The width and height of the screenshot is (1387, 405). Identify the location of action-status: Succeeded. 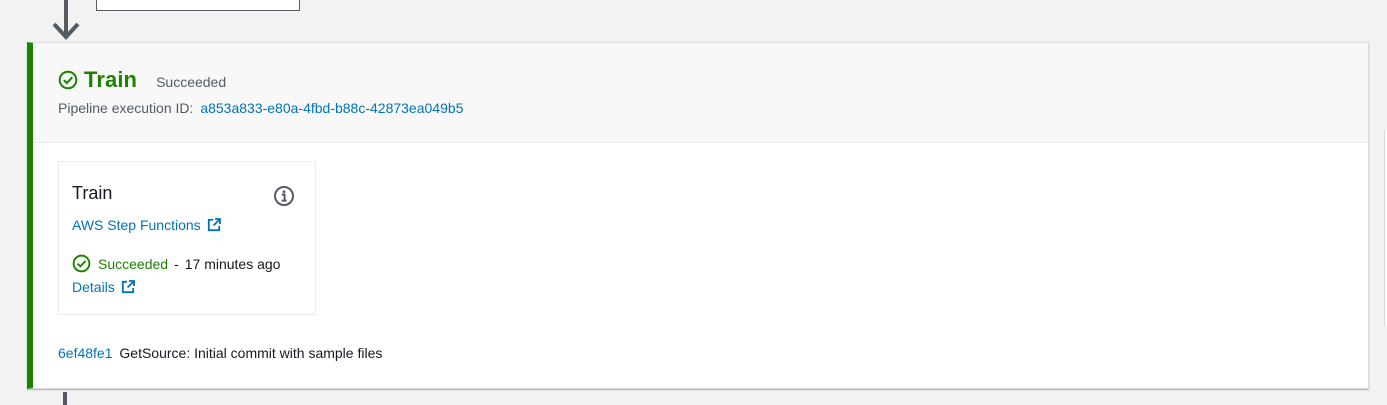
(133, 263).